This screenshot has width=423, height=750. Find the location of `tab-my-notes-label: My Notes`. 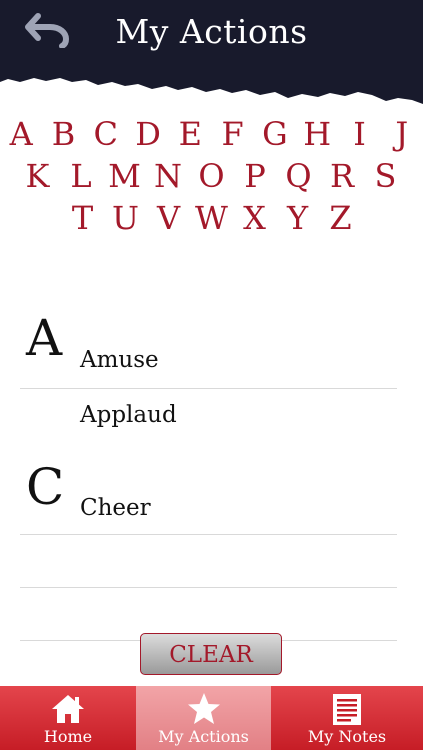

tab-my-notes-label: My Notes is located at coordinates (347, 736).